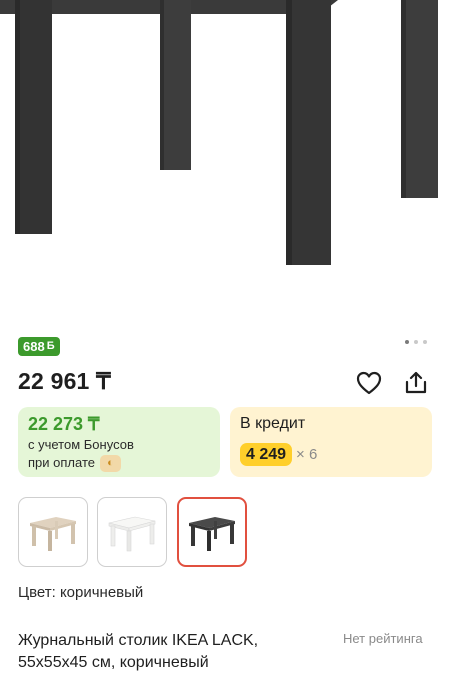 The width and height of the screenshot is (451, 699). I want to click on color-option-white, so click(132, 532).